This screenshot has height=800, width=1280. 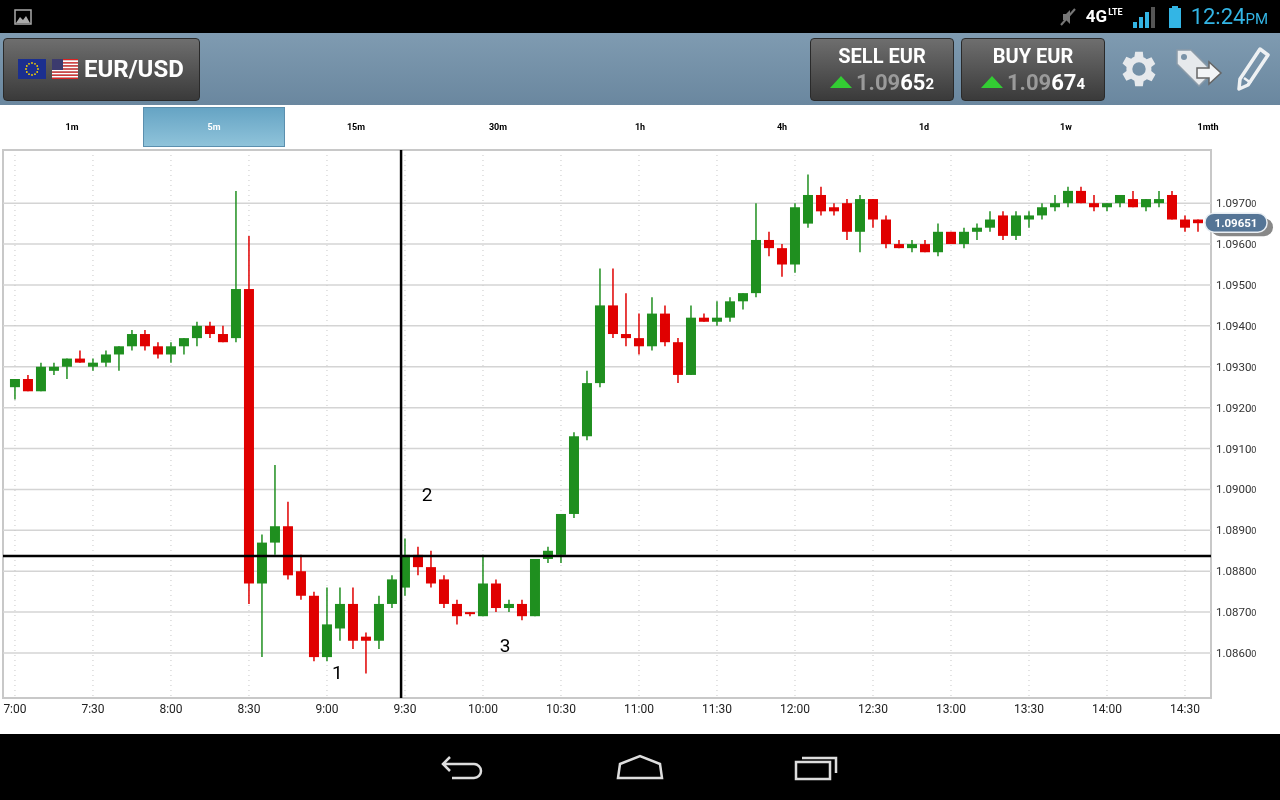 What do you see at coordinates (1107, 709) in the screenshot?
I see `axis-label: 14:00` at bounding box center [1107, 709].